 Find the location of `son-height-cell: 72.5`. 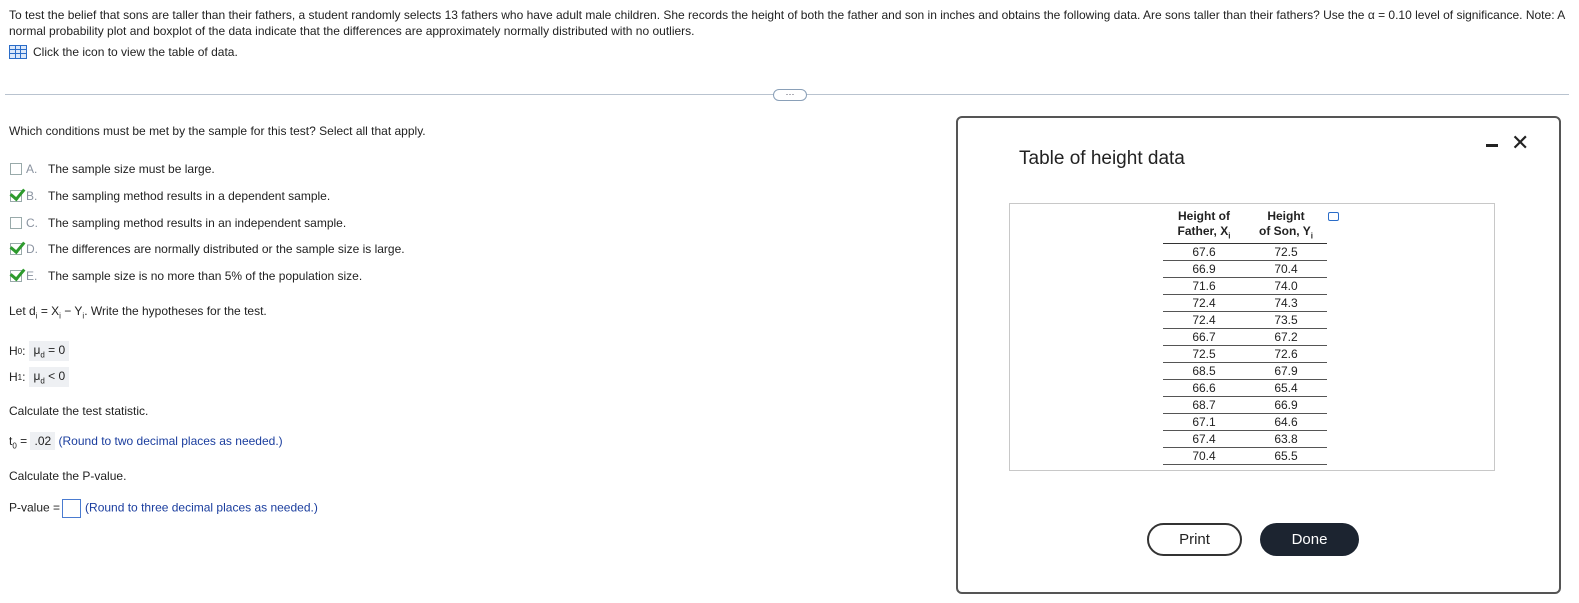

son-height-cell: 72.5 is located at coordinates (1286, 252).